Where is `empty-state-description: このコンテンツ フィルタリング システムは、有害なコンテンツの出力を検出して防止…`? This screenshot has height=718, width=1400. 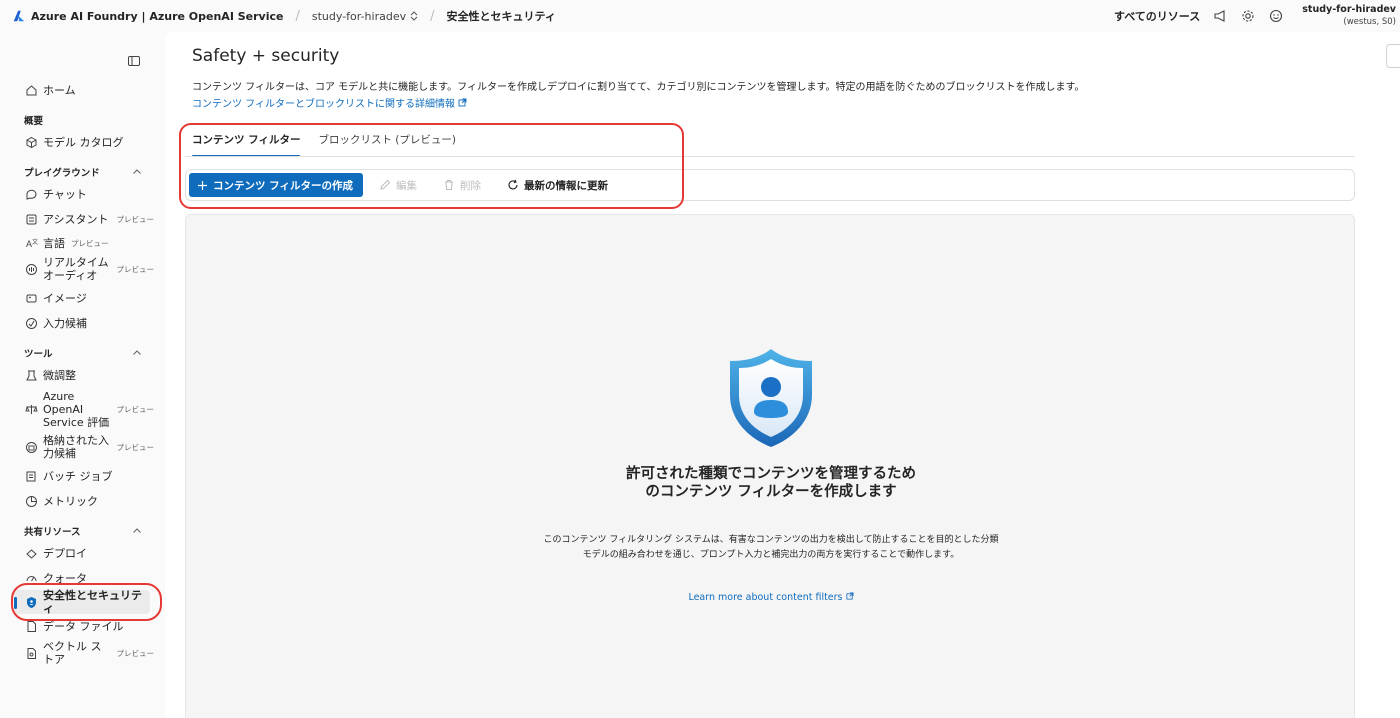
empty-state-description: このコンテンツ フィルタリング システムは、有害なコンテンツの出力を検出して防止… is located at coordinates (771, 547).